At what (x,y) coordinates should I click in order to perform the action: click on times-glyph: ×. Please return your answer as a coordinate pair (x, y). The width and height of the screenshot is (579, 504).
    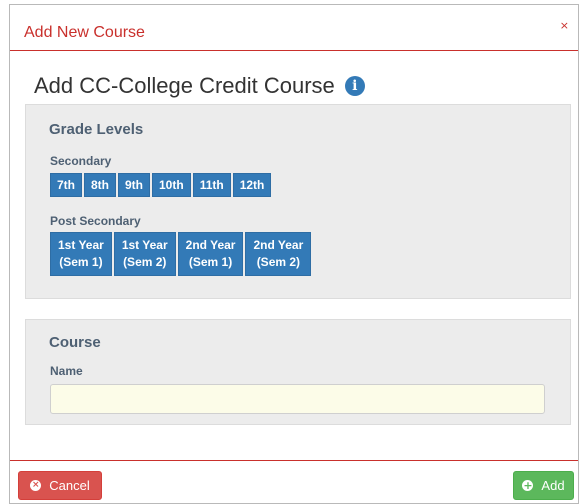
    Looking at the image, I should click on (35, 485).